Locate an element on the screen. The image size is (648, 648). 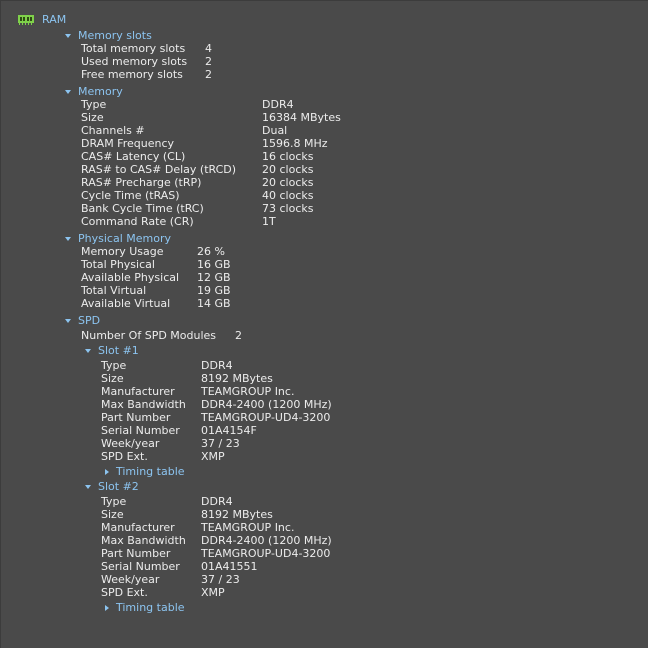
info-row: Type DDR4 is located at coordinates (211, 104).